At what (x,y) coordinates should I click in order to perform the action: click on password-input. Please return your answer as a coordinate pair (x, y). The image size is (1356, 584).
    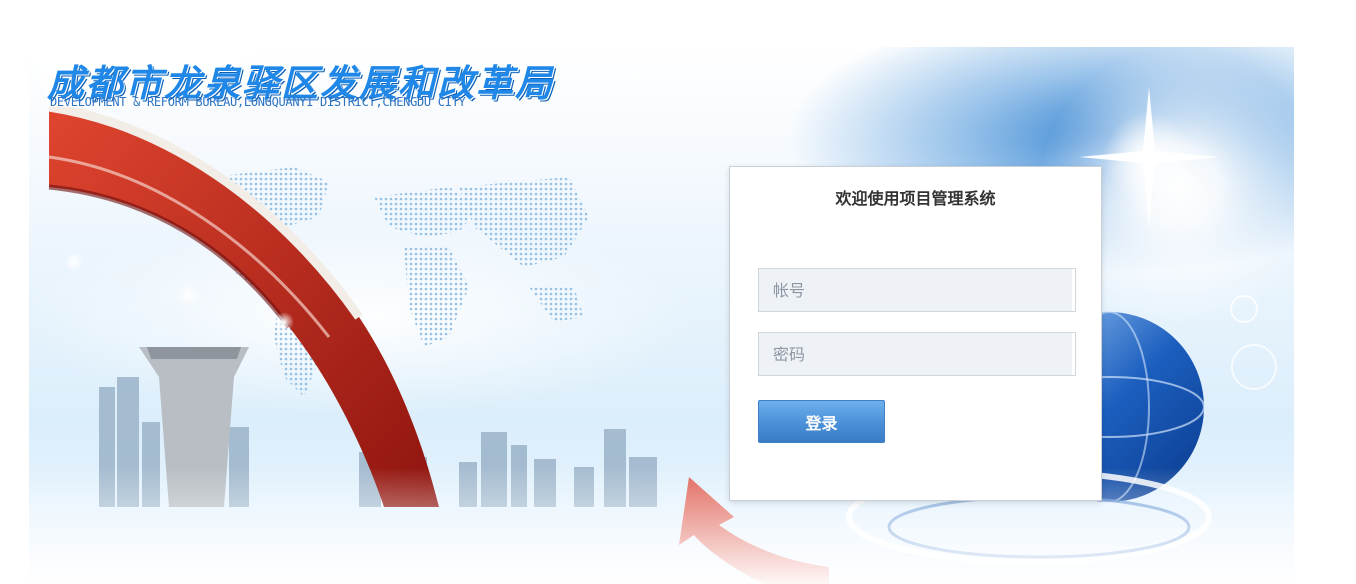
    Looking at the image, I should click on (917, 354).